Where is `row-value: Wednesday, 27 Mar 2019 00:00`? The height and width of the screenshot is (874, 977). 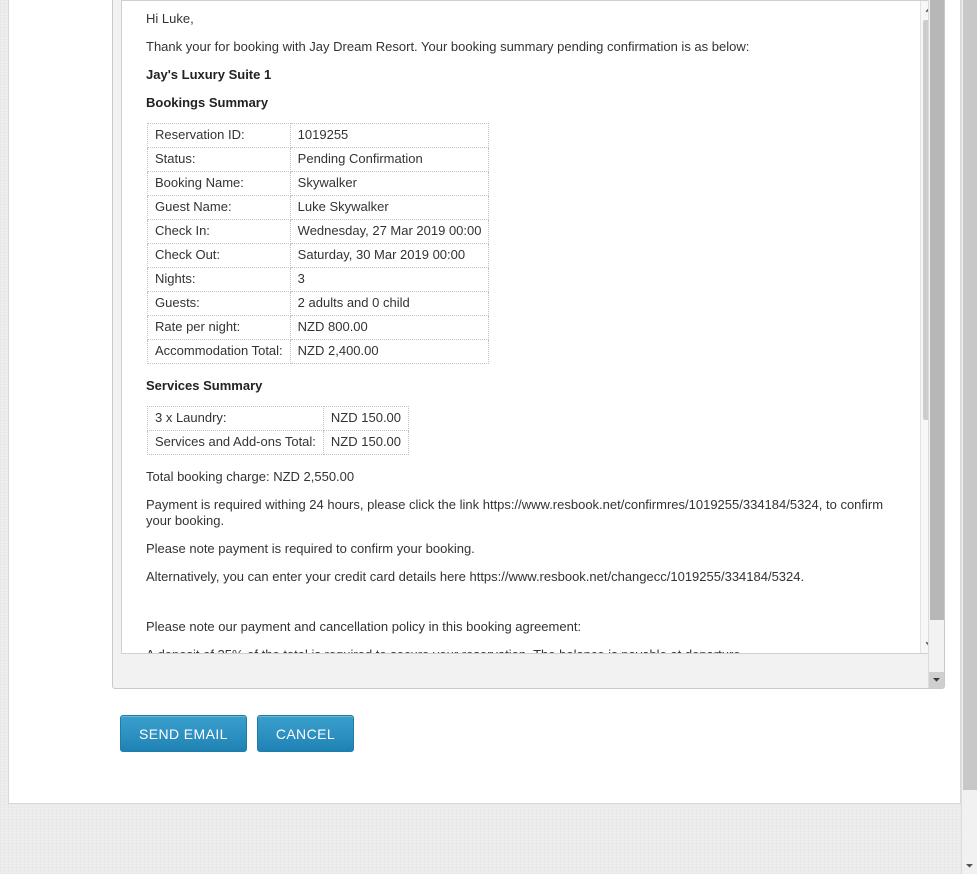 row-value: Wednesday, 27 Mar 2019 00:00 is located at coordinates (389, 231).